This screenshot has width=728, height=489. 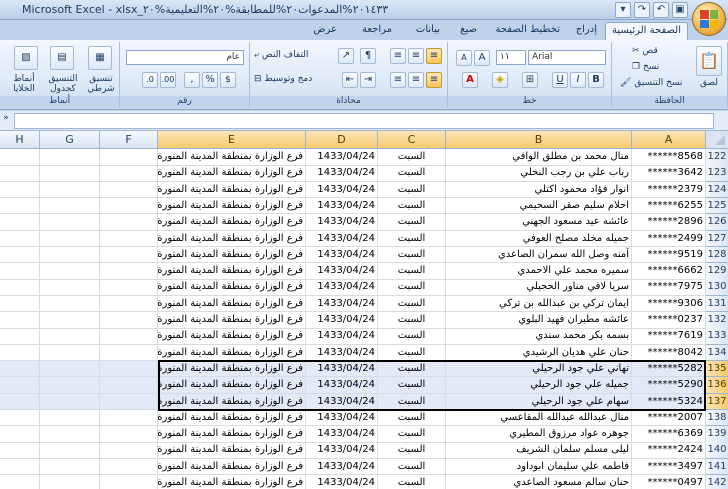 What do you see at coordinates (717, 434) in the screenshot?
I see `row-header: 139` at bounding box center [717, 434].